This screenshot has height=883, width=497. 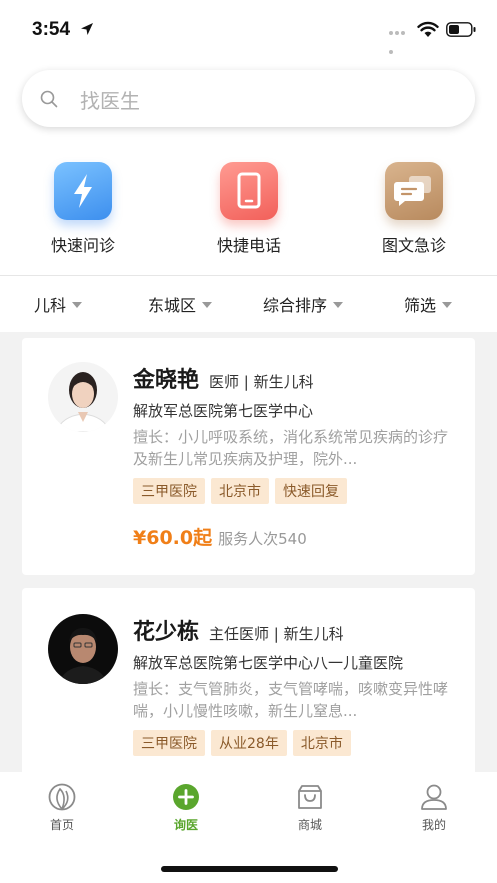 I want to click on quick-consult-button: 快速问诊, so click(x=83, y=209).